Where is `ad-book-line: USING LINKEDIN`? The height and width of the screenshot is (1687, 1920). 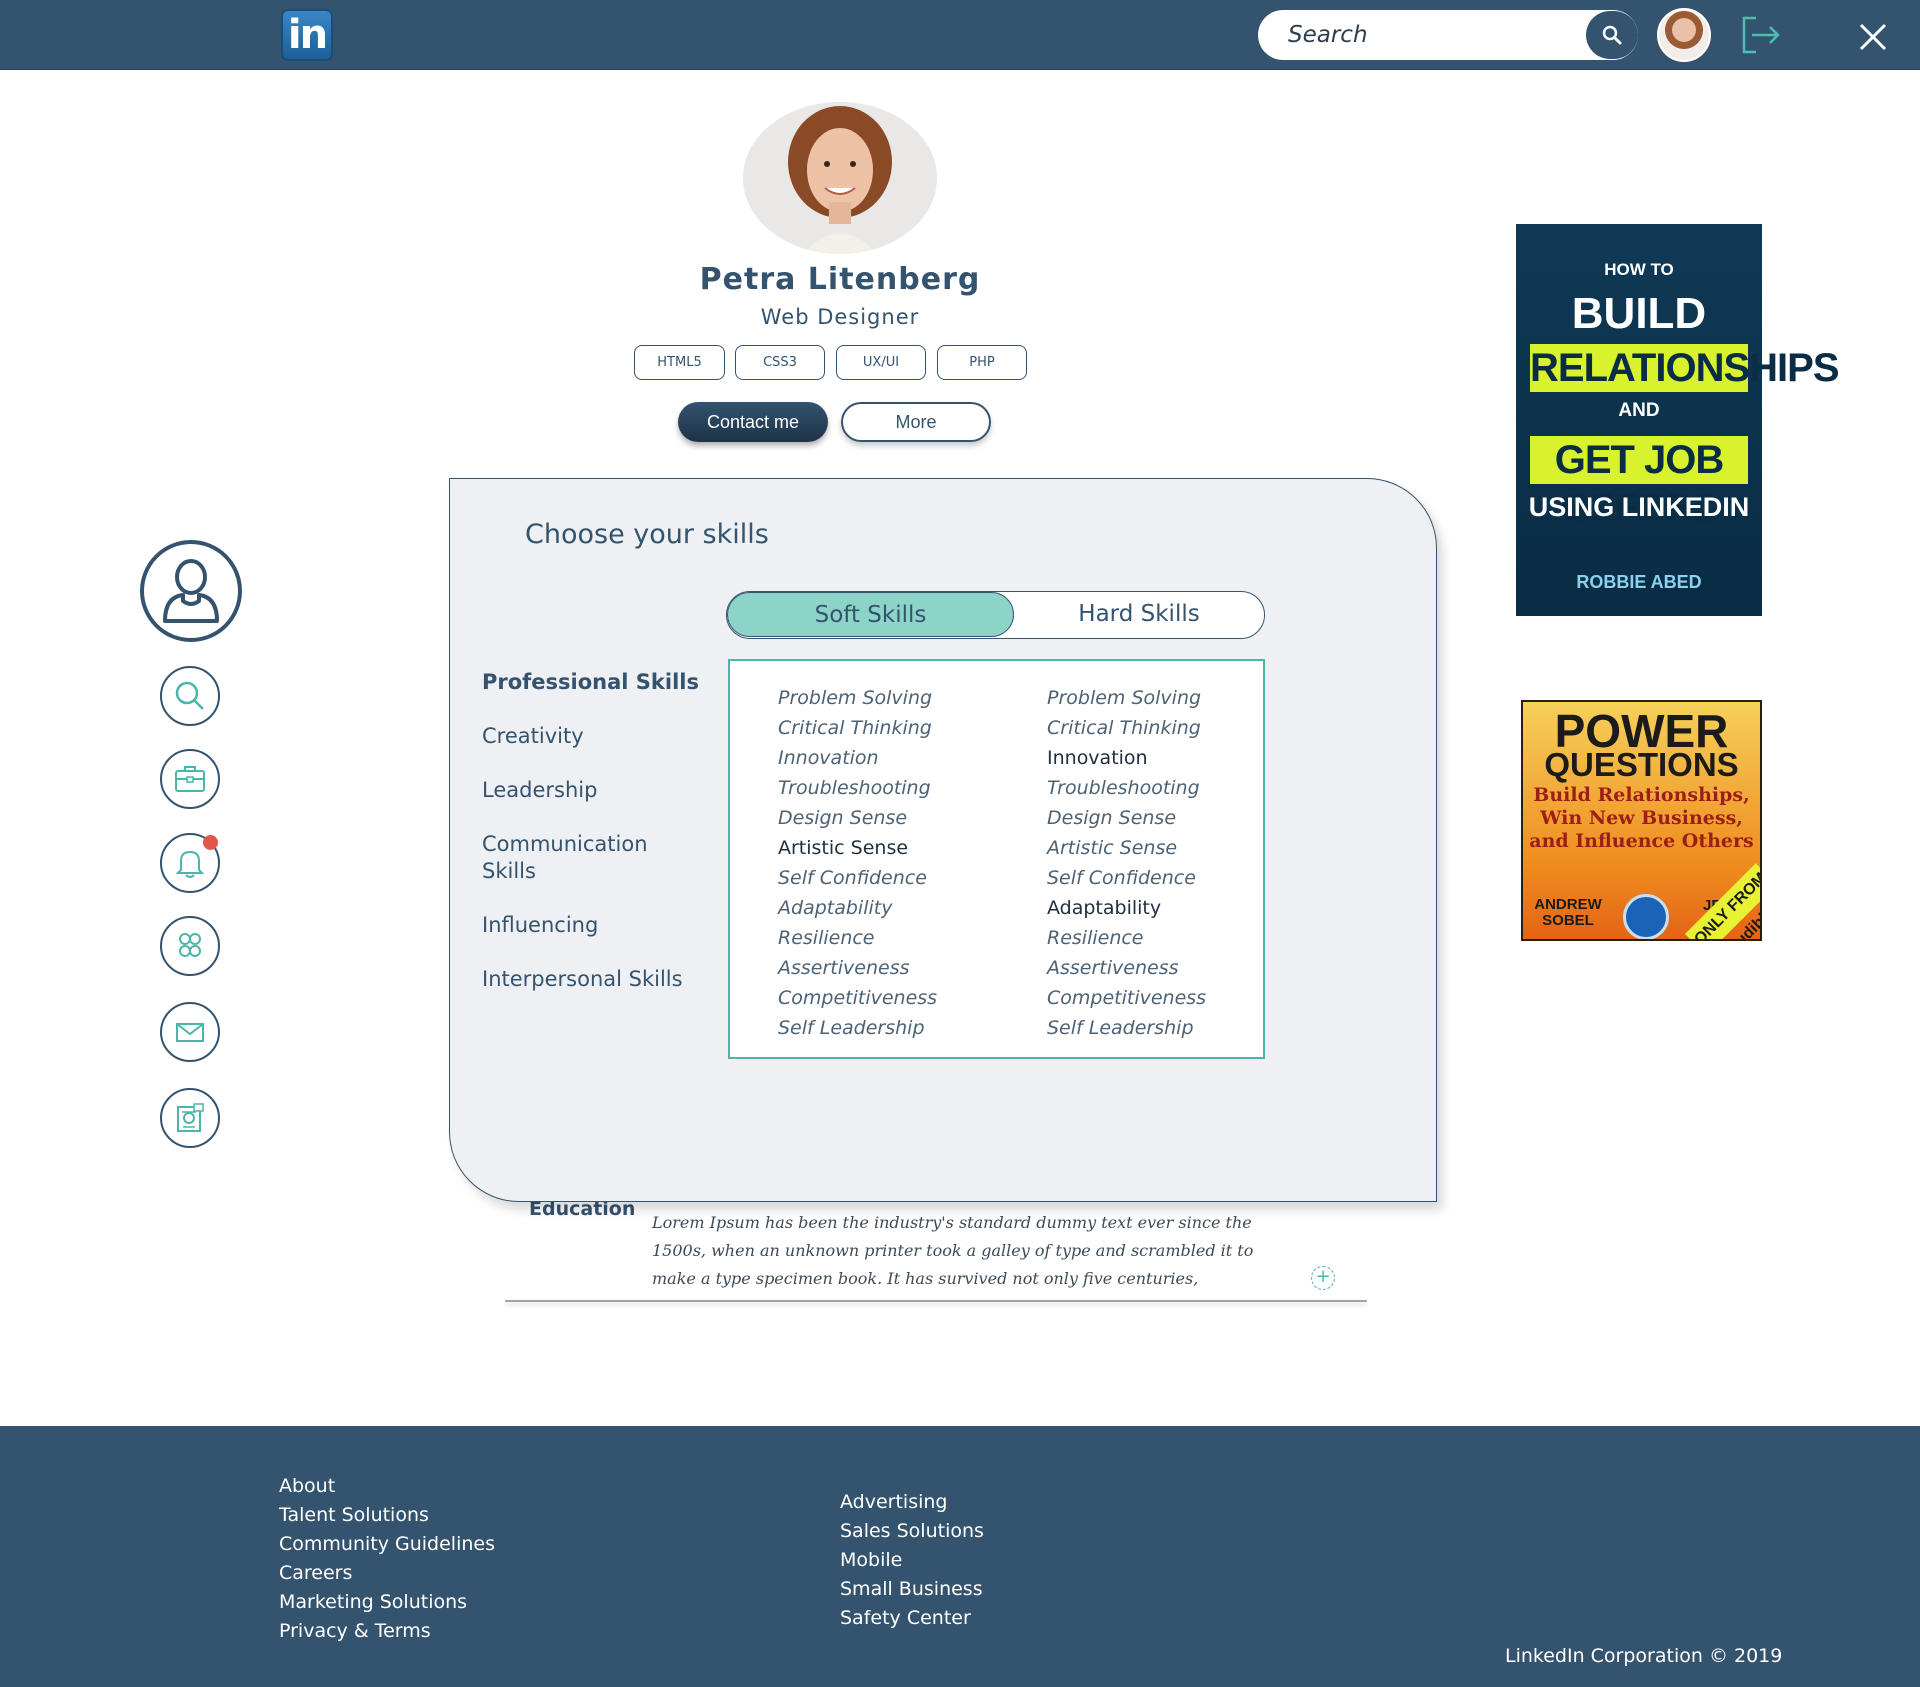 ad-book-line: USING LINKEDIN is located at coordinates (1639, 507).